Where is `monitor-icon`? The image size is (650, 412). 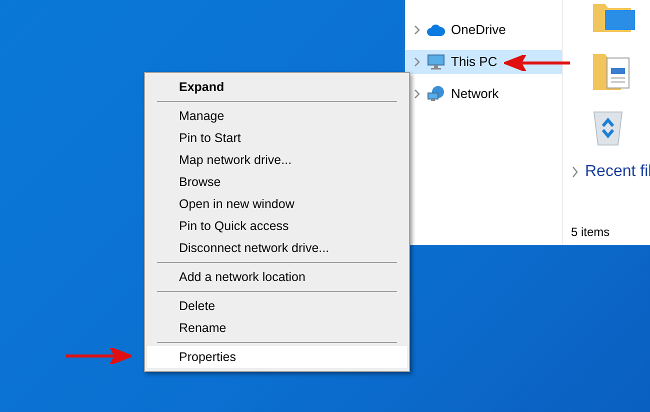
monitor-icon is located at coordinates (436, 62).